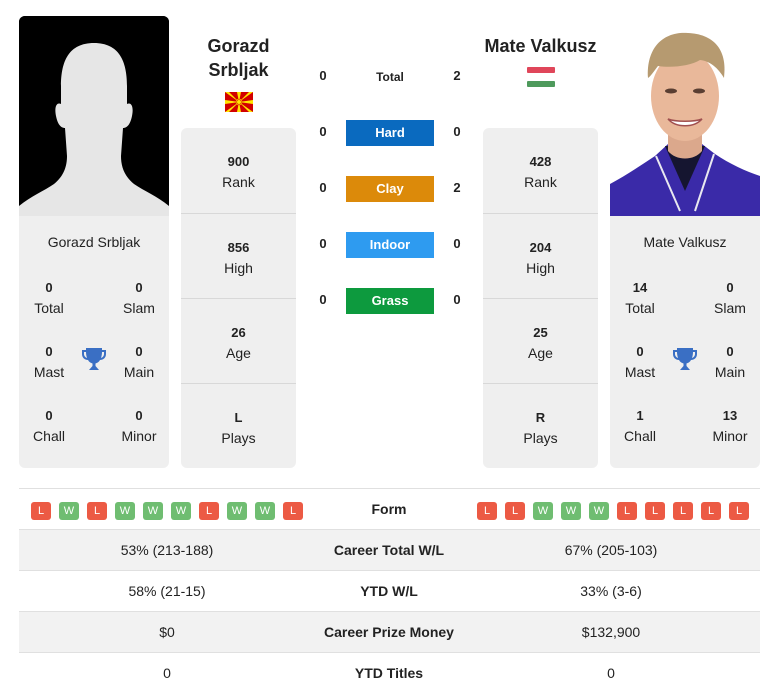  I want to click on plays-value: R, so click(540, 417).